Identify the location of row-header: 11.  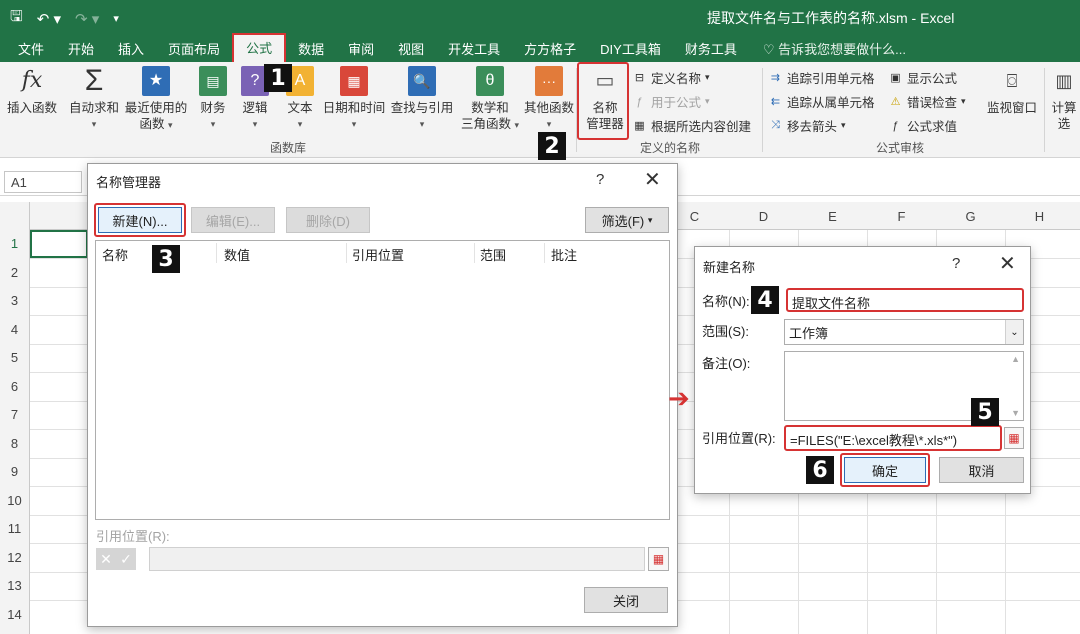
(15, 529).